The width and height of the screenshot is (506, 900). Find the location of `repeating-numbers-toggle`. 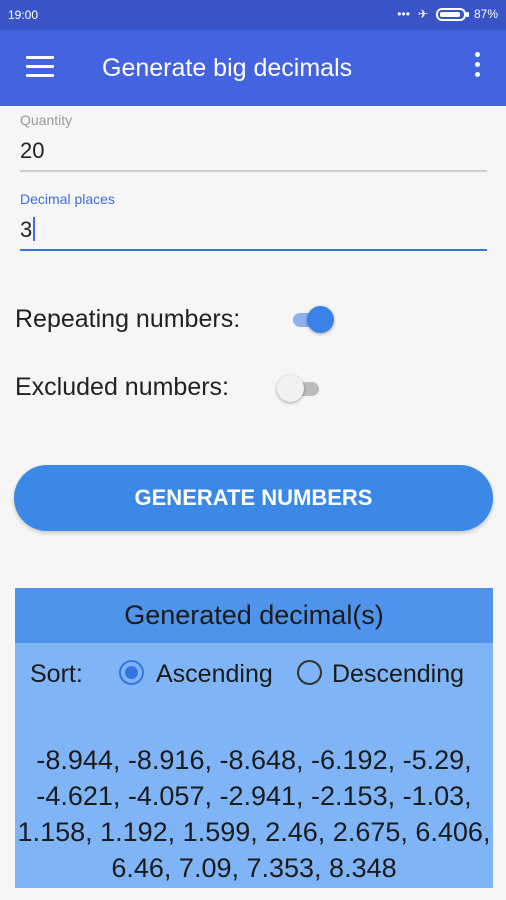

repeating-numbers-toggle is located at coordinates (311, 319).